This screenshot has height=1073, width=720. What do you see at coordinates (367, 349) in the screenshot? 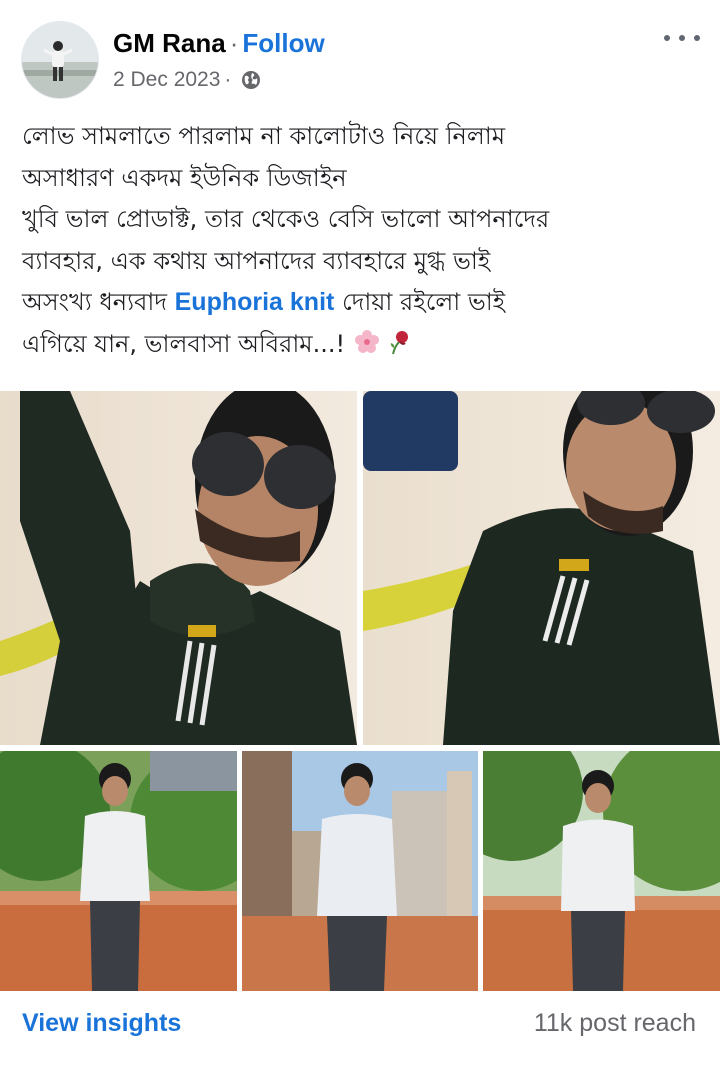
I see `cherry-blossom-emoji` at bounding box center [367, 349].